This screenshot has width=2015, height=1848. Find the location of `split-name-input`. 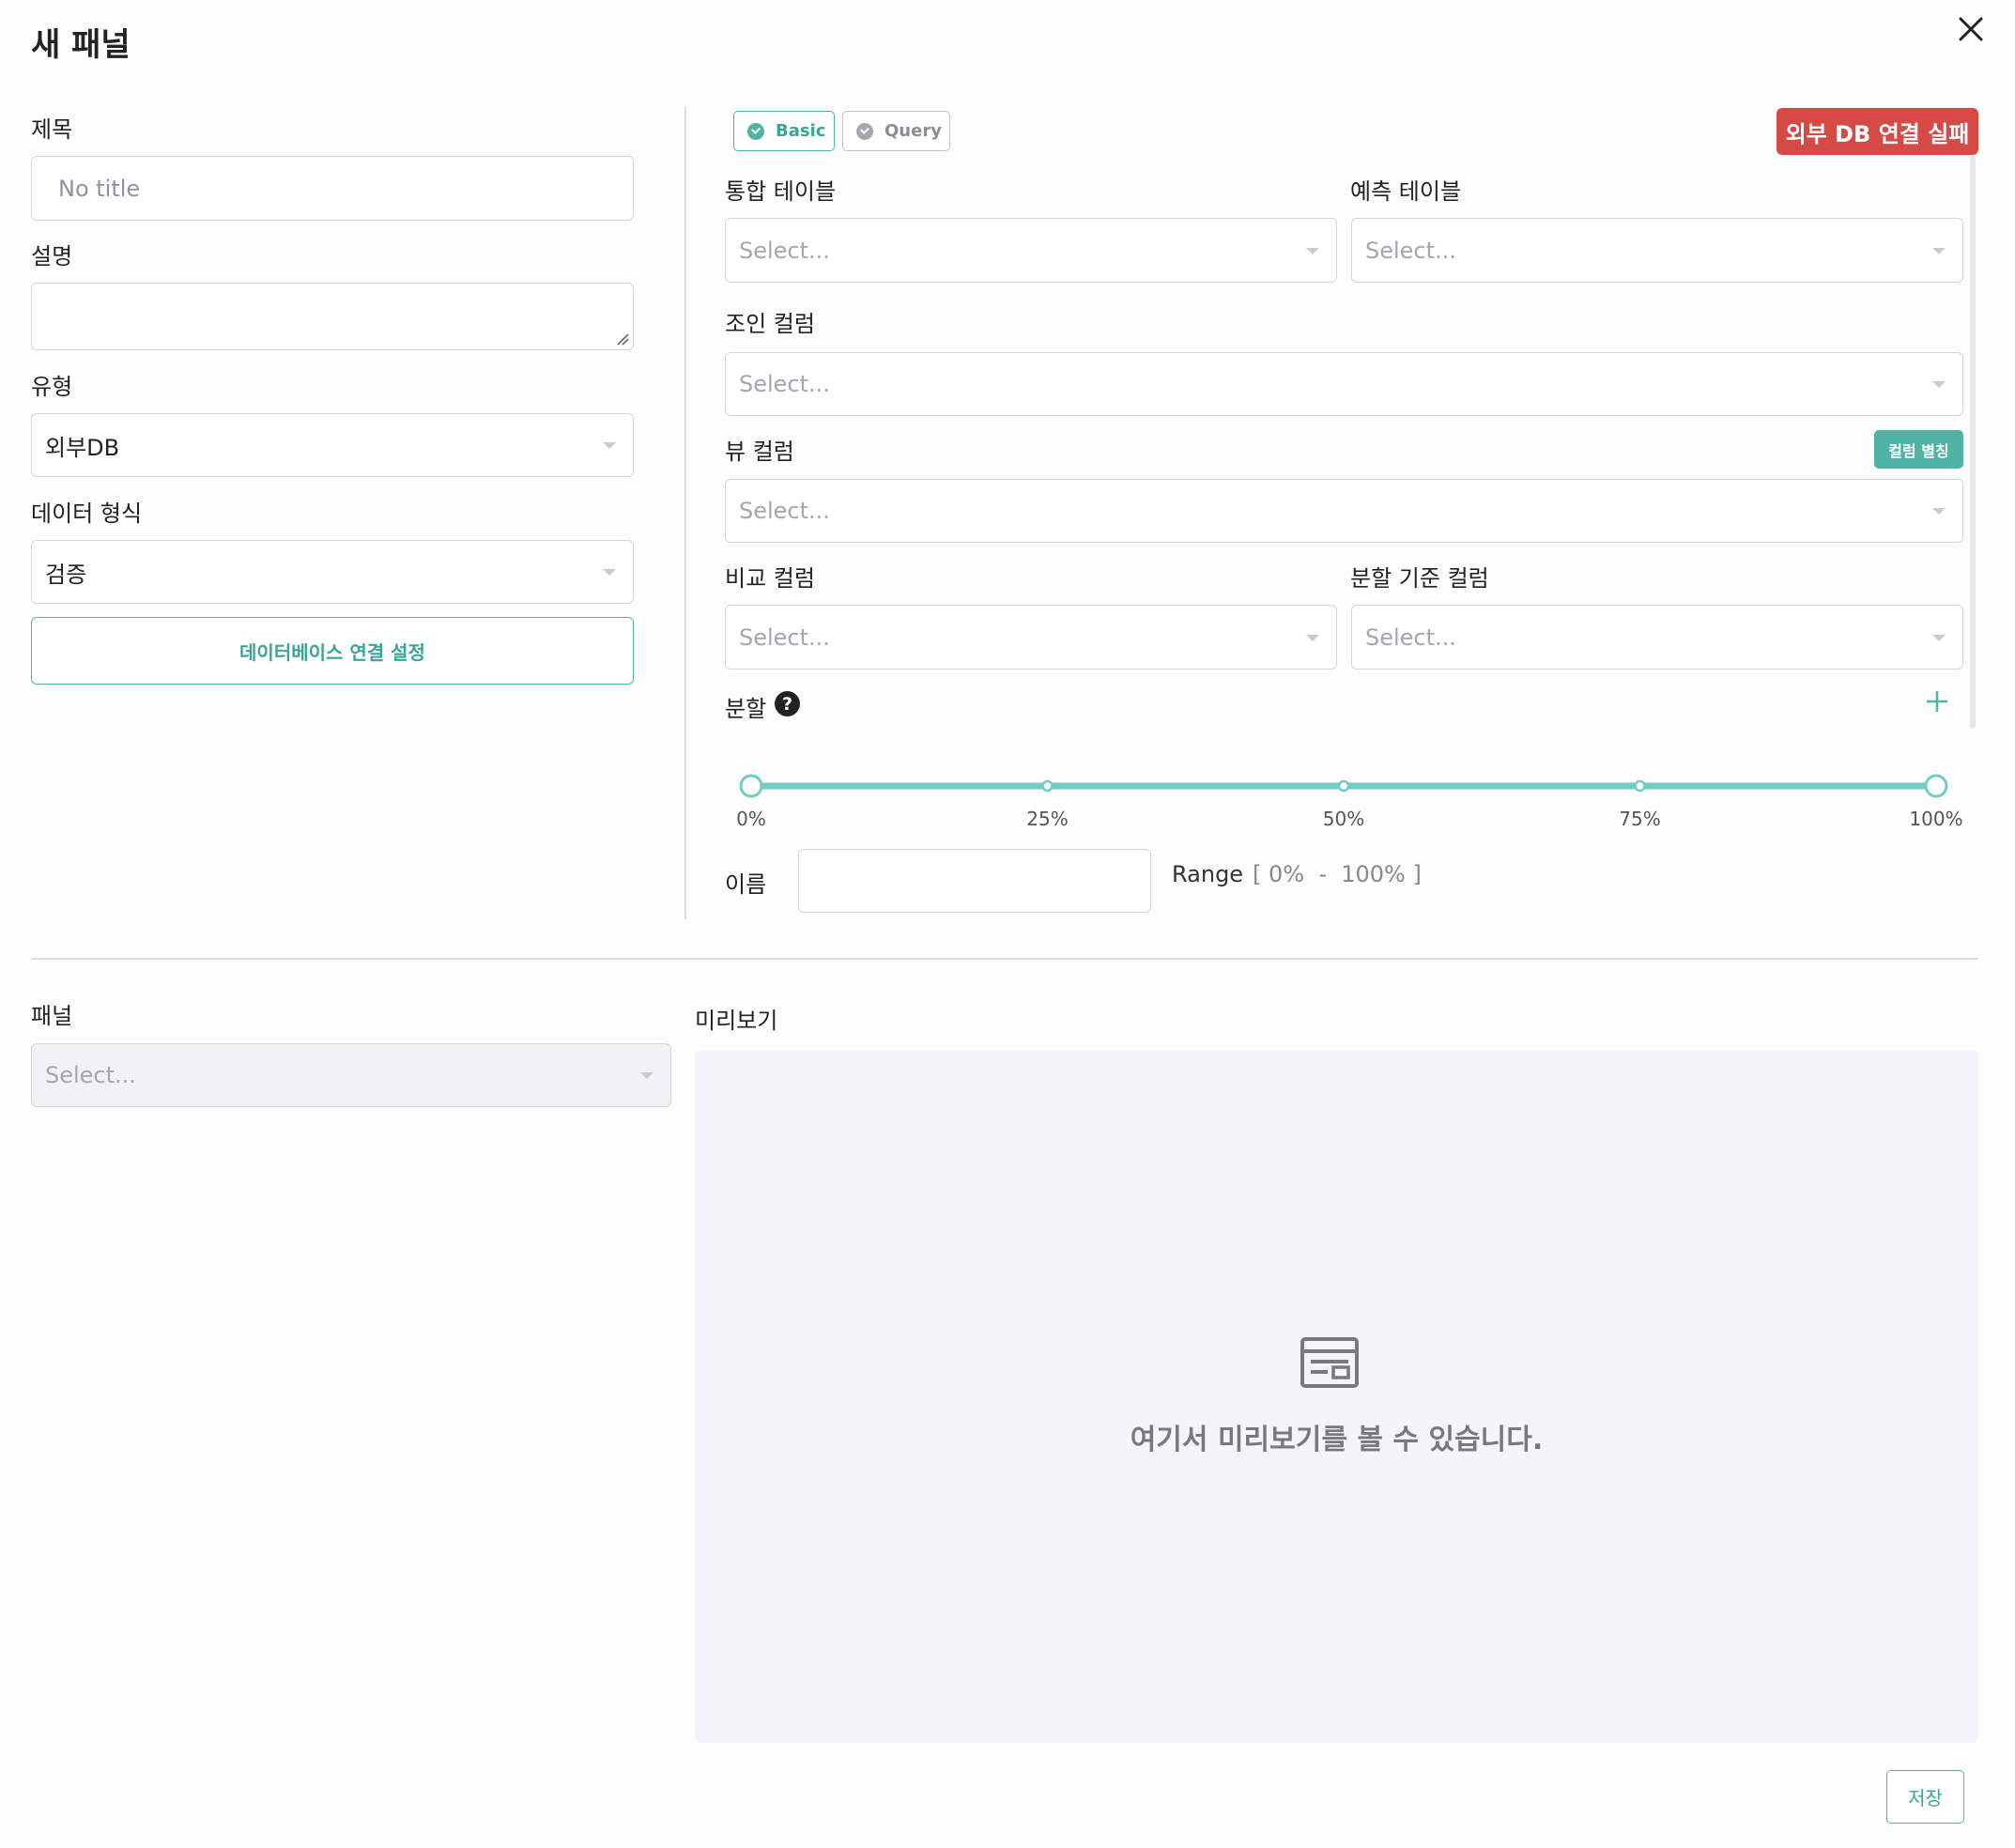

split-name-input is located at coordinates (974, 881).